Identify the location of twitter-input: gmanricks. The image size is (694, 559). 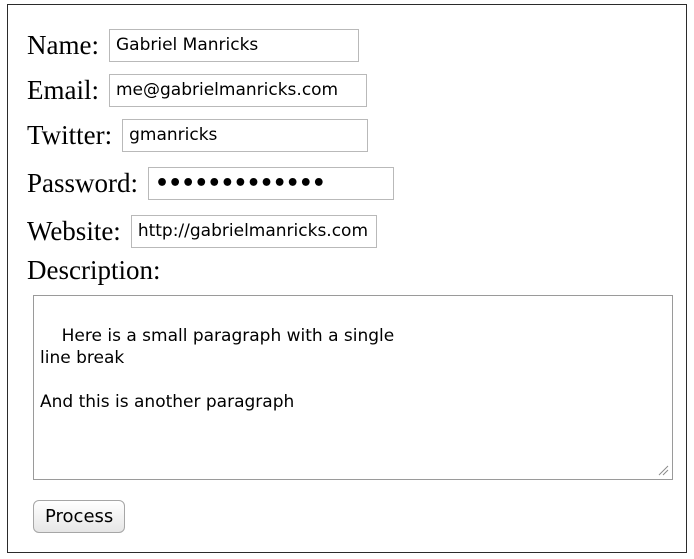
(245, 135).